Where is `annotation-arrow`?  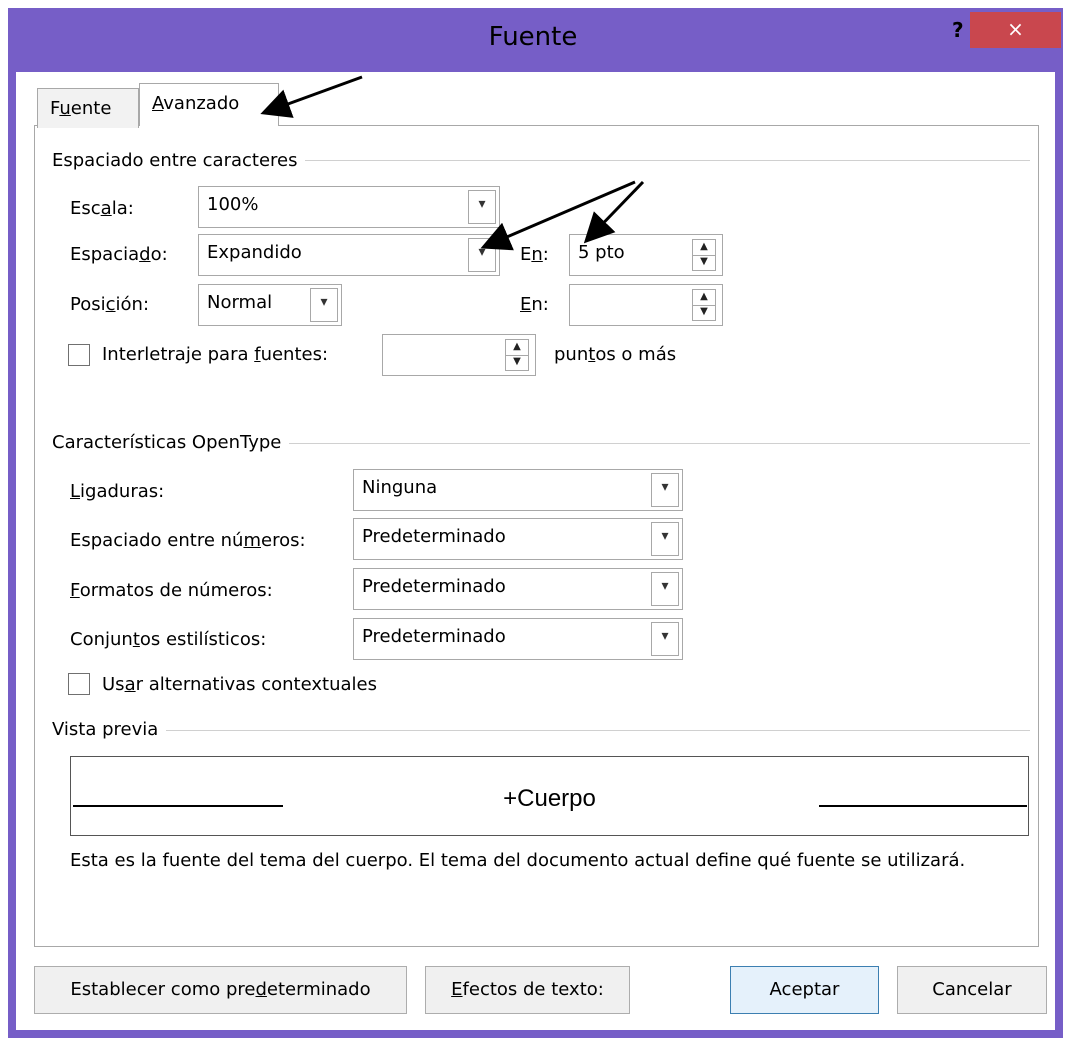
annotation-arrow is located at coordinates (311, 96).